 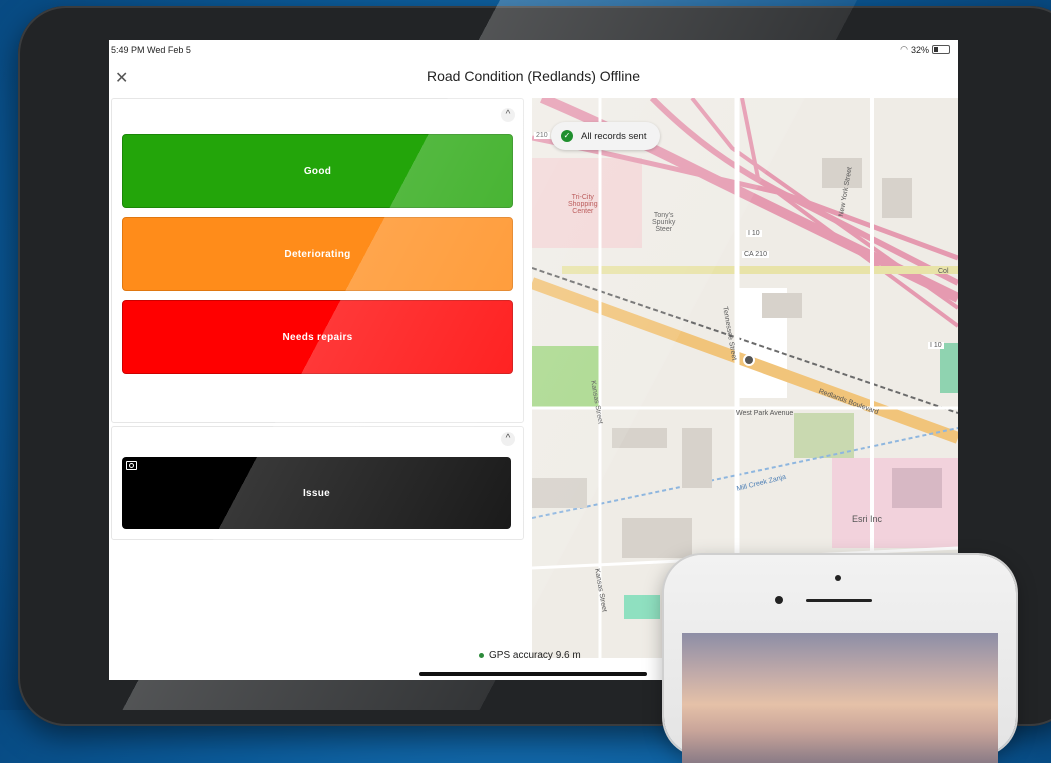 I want to click on front-camera-icon, so click(x=779, y=600).